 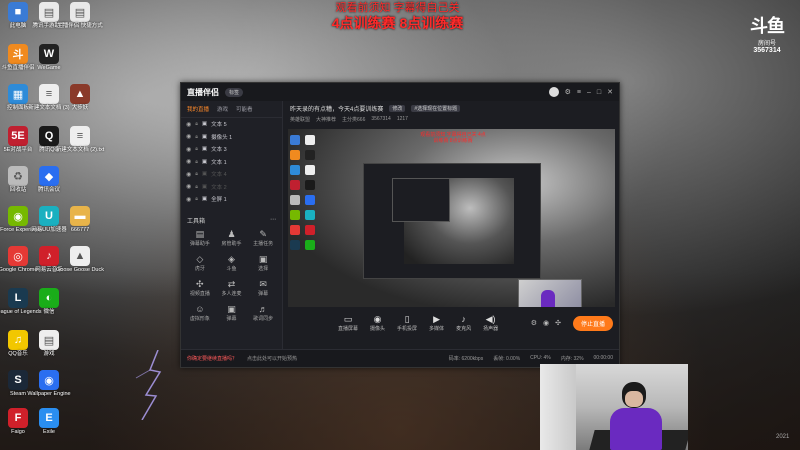 What do you see at coordinates (49, 344) in the screenshot?
I see `desktop-icon: ▤ 游戏` at bounding box center [49, 344].